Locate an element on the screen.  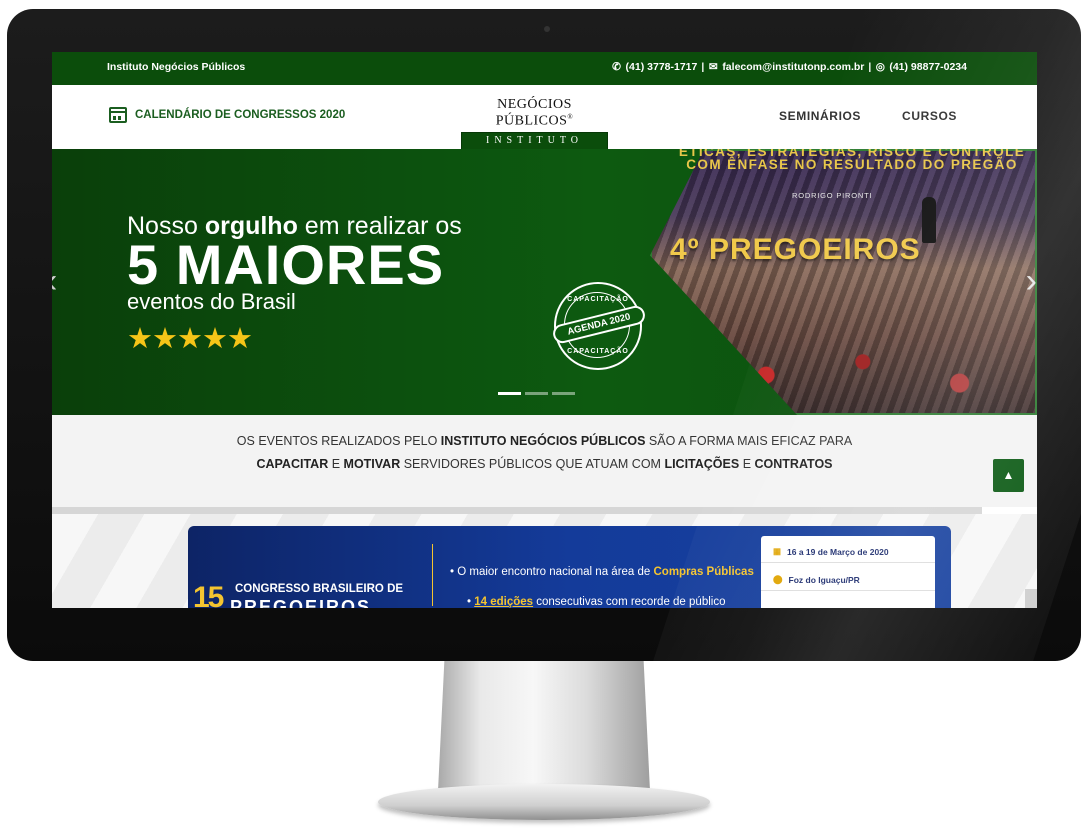
monitor-stand-neck is located at coordinates (544, 726).